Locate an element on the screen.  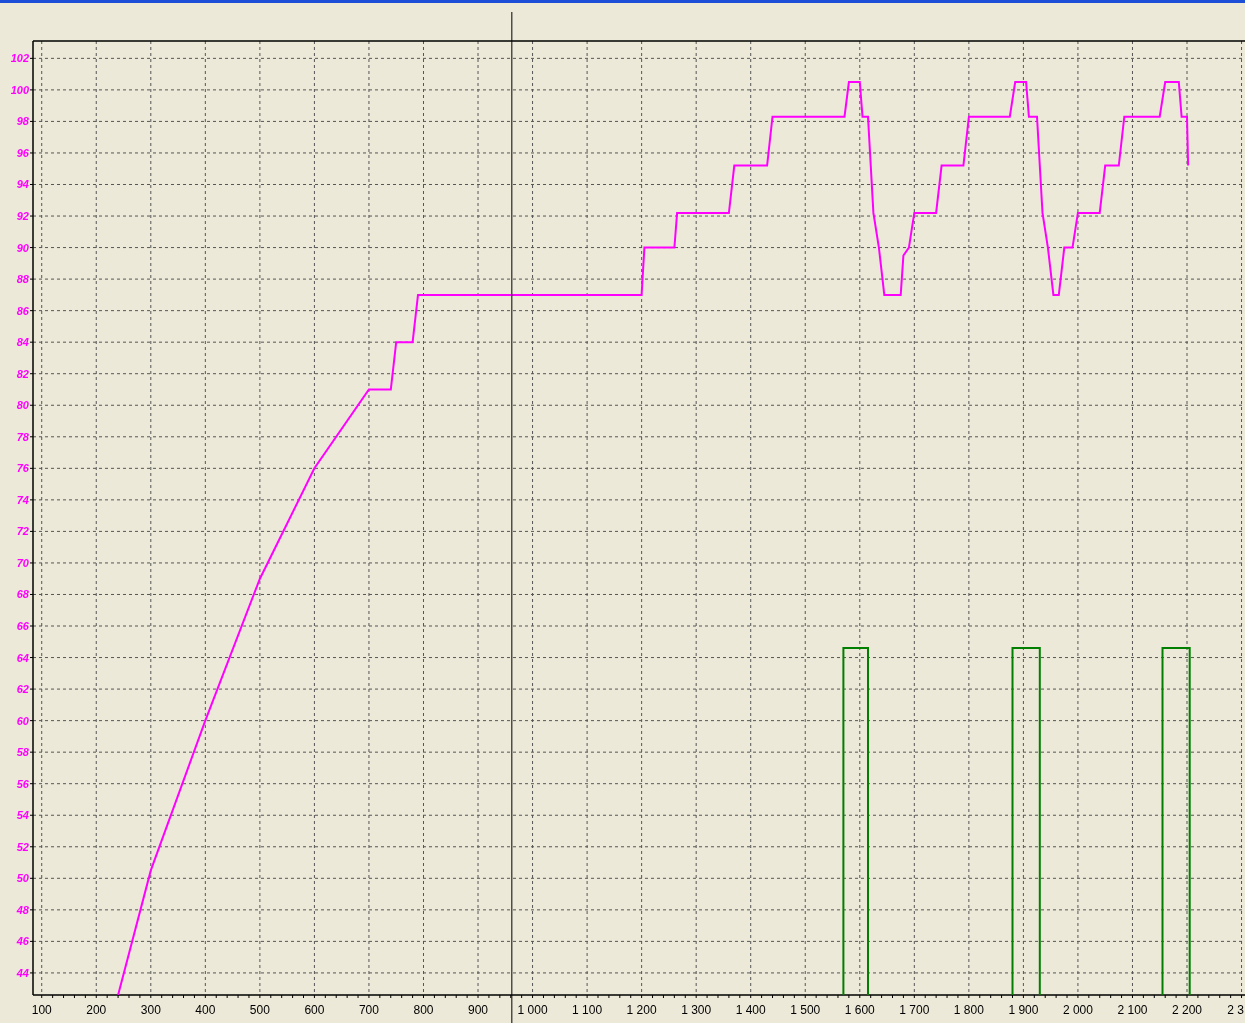
axis-tick-label: 102 is located at coordinates (19, 58).